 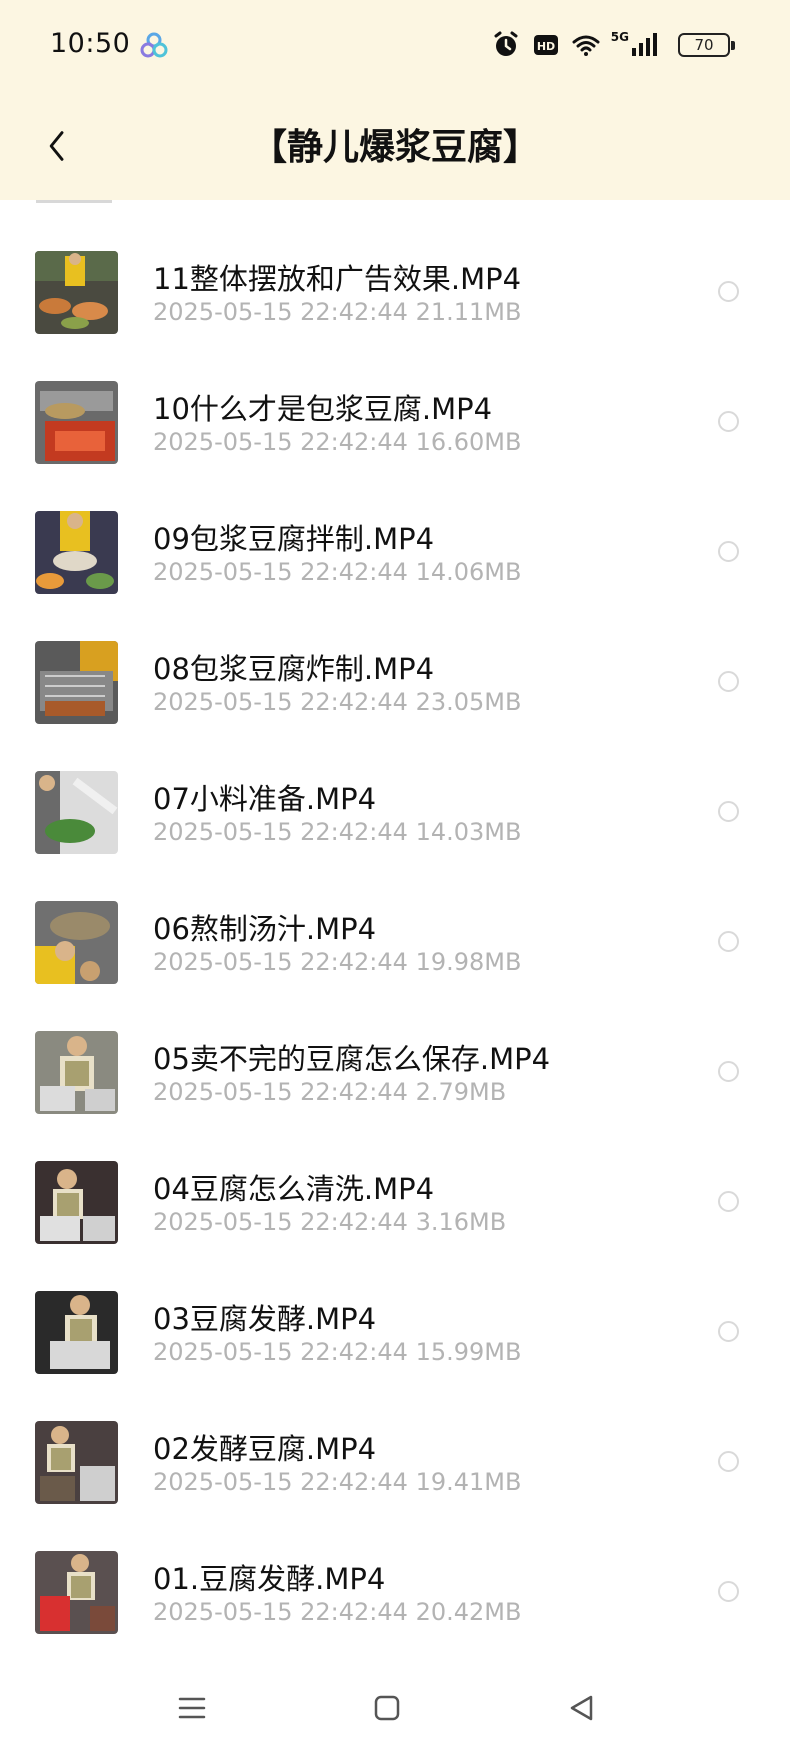 What do you see at coordinates (468, 442) in the screenshot?
I see `file-size: 16.60MB` at bounding box center [468, 442].